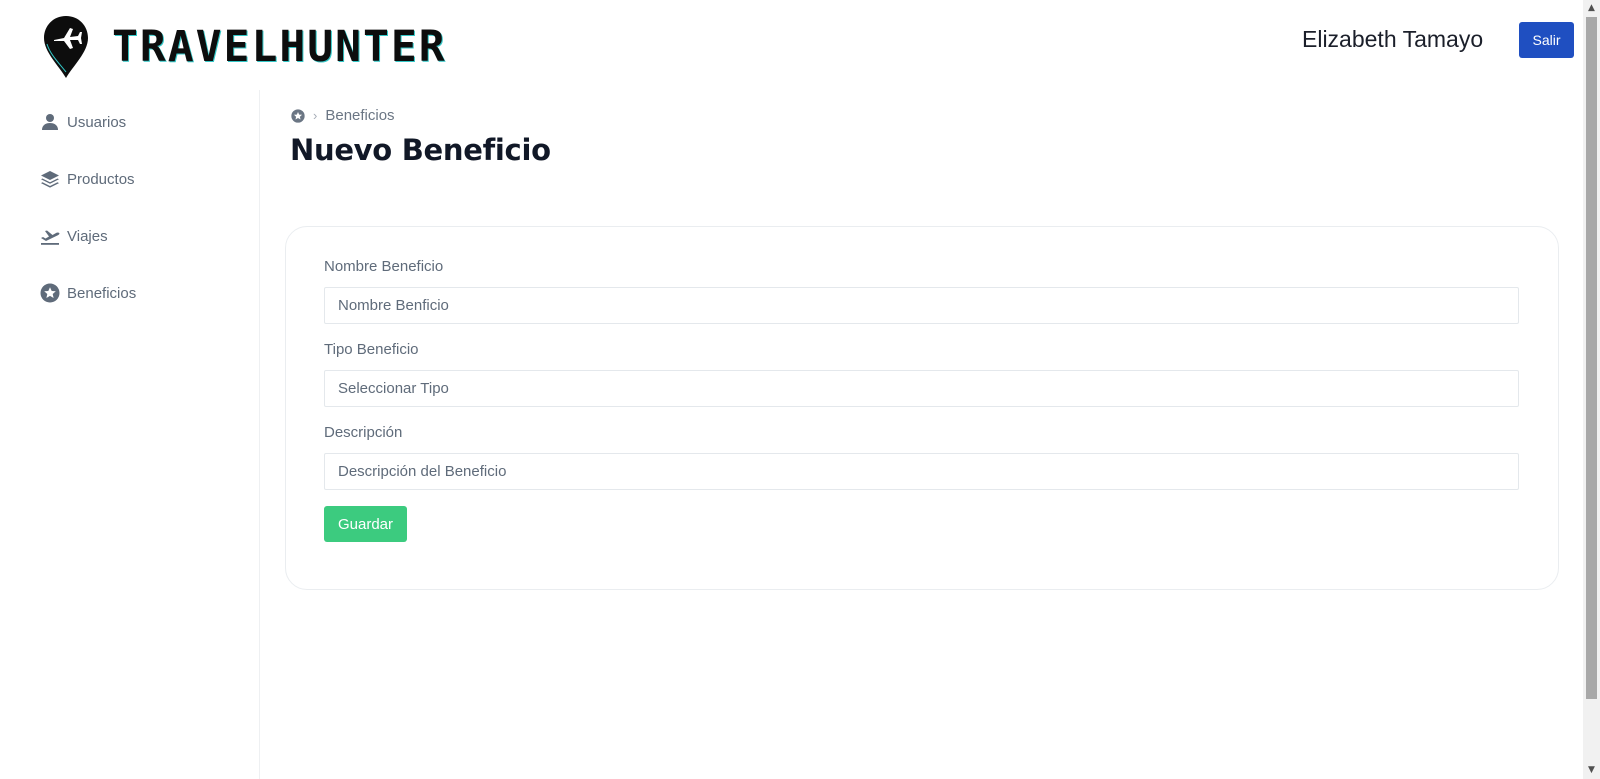  Describe the element at coordinates (279, 46) in the screenshot. I see `brand-name: TRAVELHUNTER` at that location.